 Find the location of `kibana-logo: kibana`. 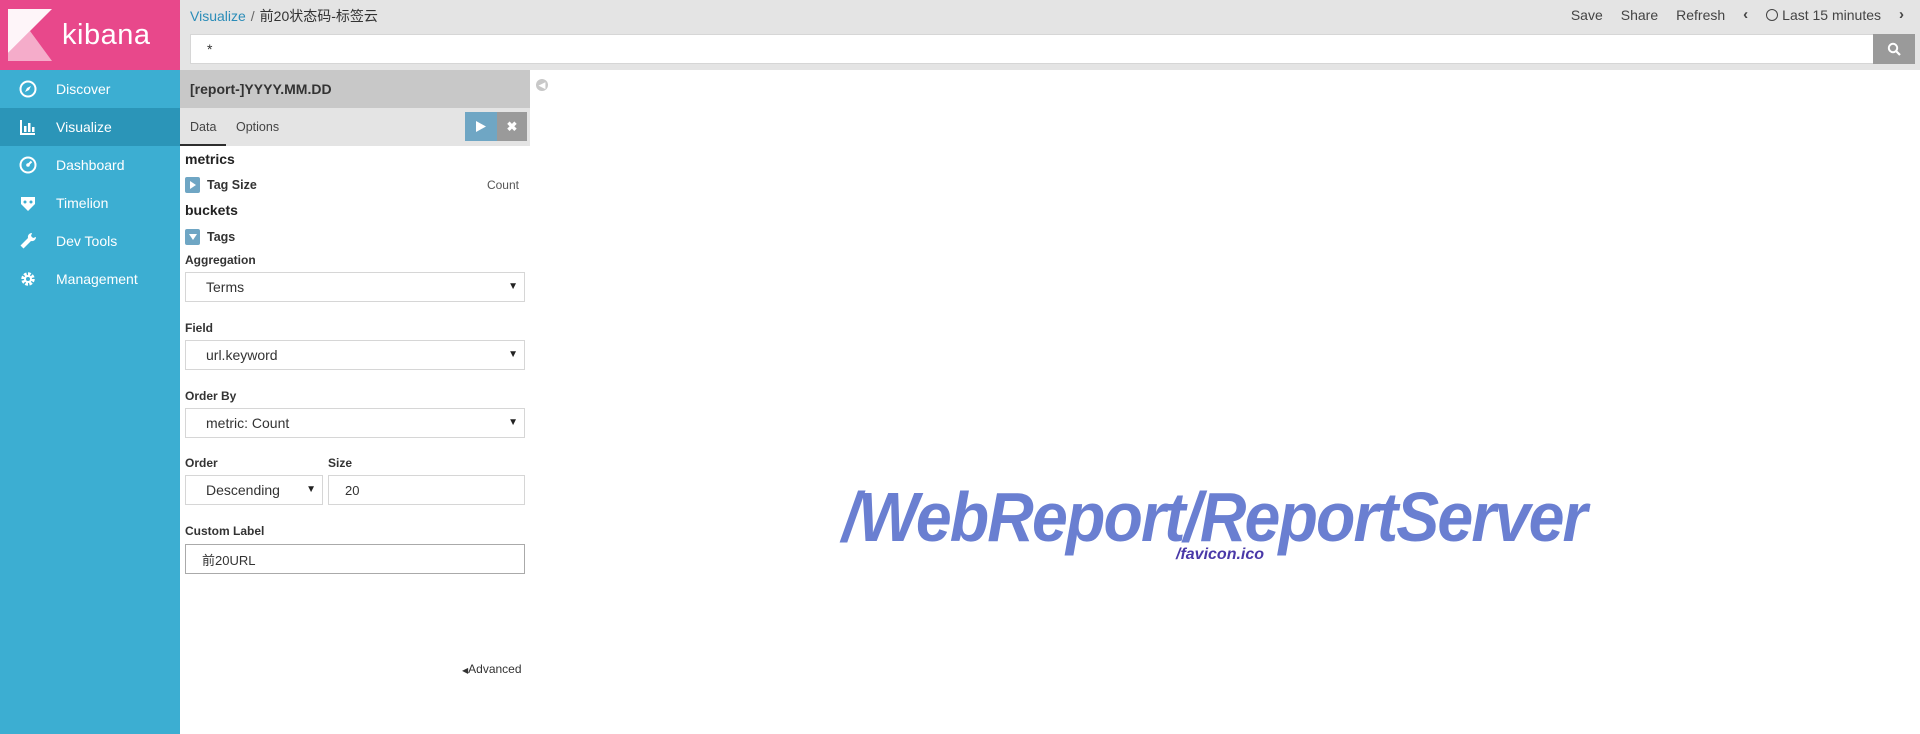

kibana-logo: kibana is located at coordinates (90, 35).